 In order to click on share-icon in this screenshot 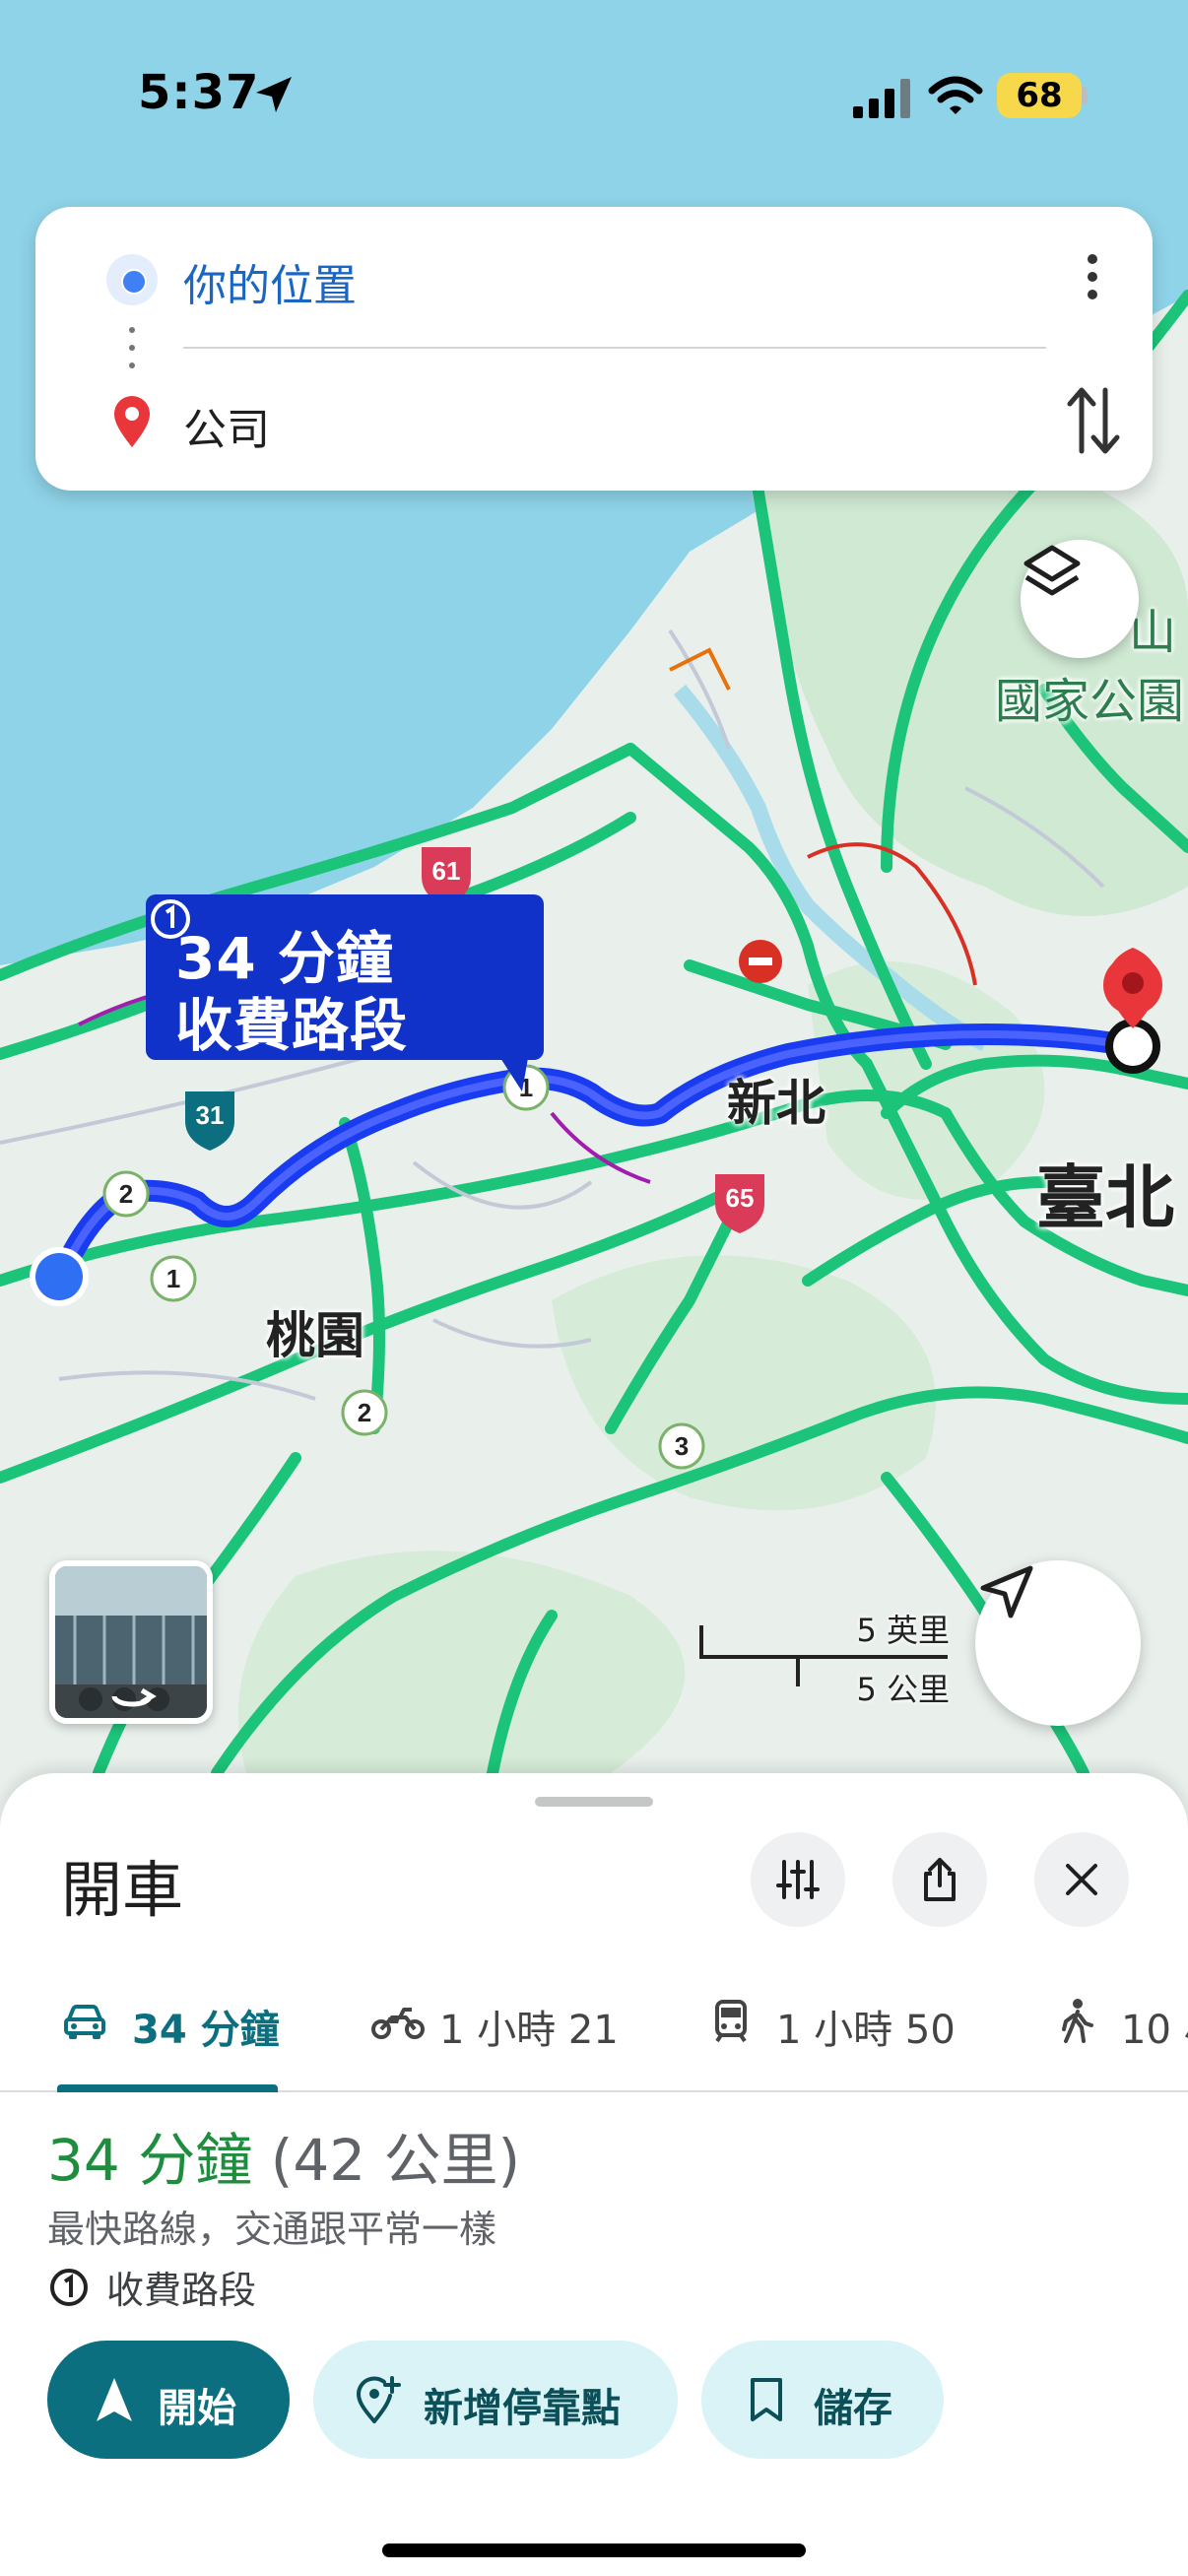, I will do `click(940, 1880)`.